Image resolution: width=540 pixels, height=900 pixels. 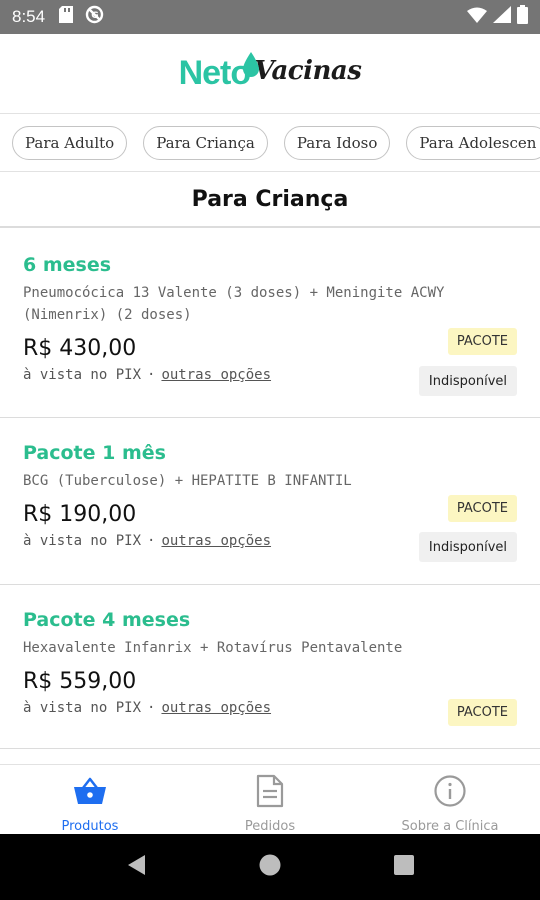 What do you see at coordinates (205, 142) in the screenshot?
I see `filter-chip-child: Para Criança` at bounding box center [205, 142].